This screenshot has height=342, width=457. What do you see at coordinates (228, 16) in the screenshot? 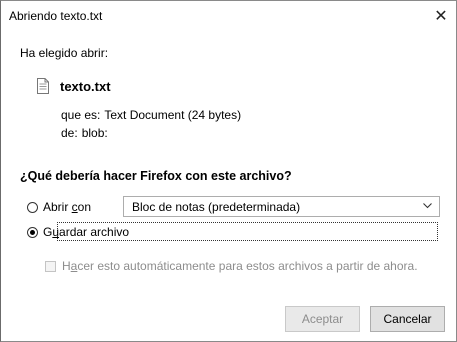
I see `title-bar: Abriendo texto.txt ✕` at bounding box center [228, 16].